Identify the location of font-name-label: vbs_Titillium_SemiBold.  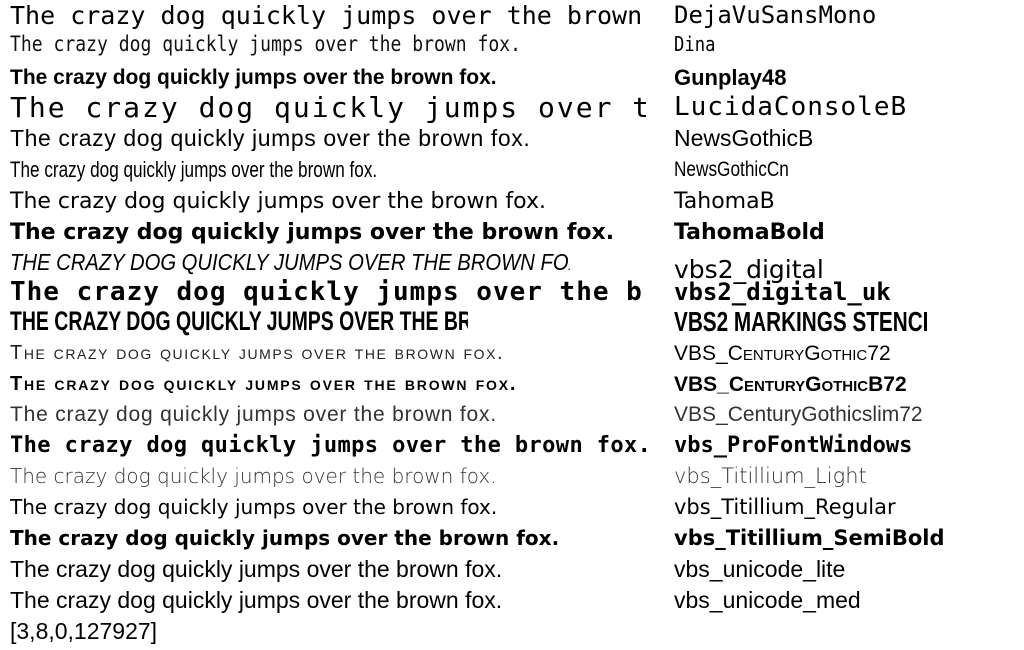
(809, 538).